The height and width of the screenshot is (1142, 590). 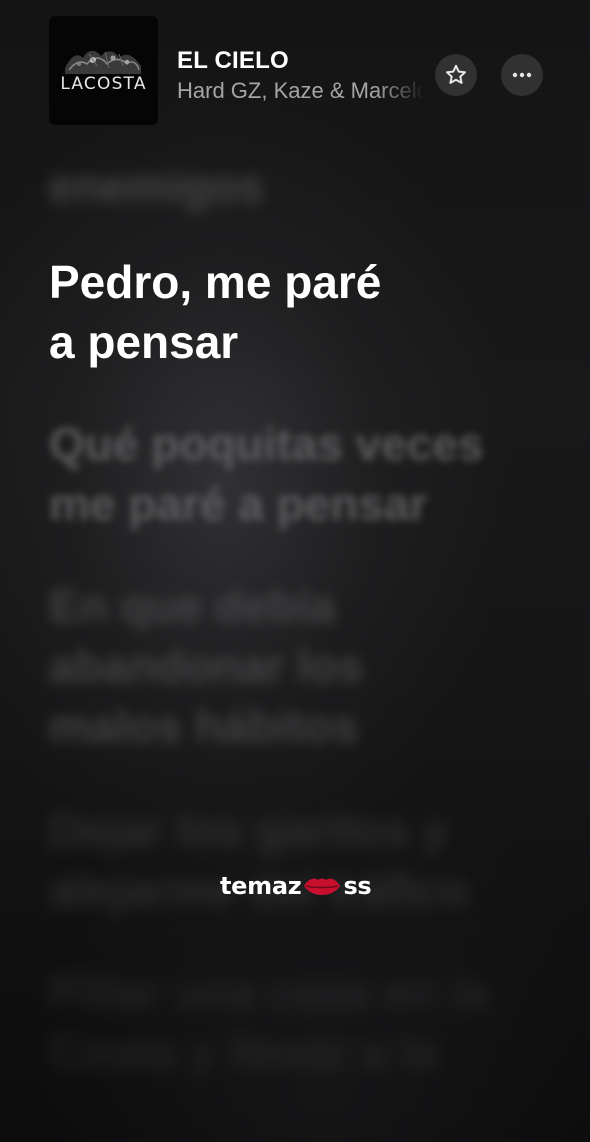 I want to click on song-title: EL CIELO, so click(x=233, y=60).